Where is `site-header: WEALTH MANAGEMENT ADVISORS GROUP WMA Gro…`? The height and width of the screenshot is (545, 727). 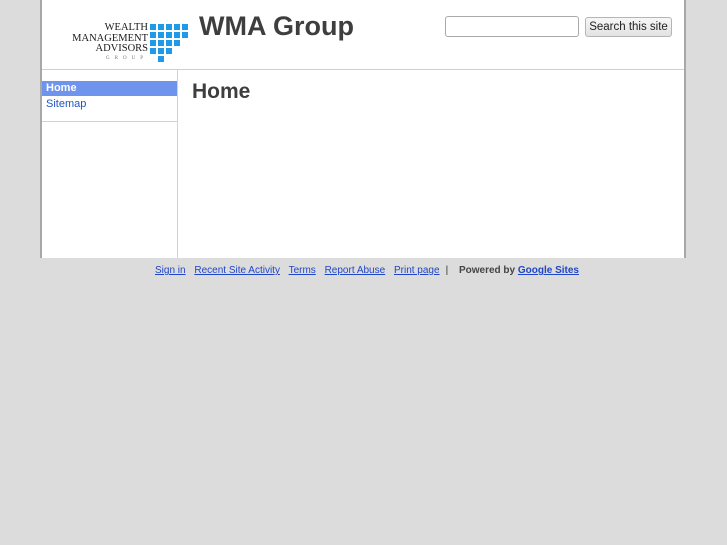
site-header: WEALTH MANAGEMENT ADVISORS GROUP WMA Gro… is located at coordinates (363, 35).